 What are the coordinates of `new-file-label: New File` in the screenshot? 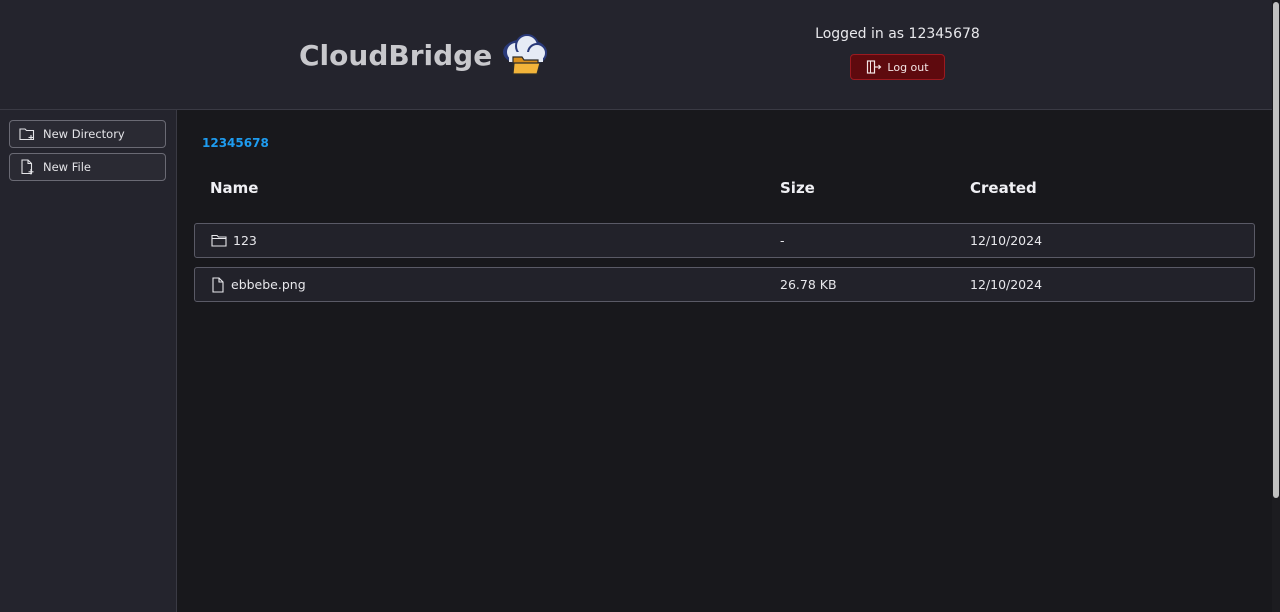 It's located at (67, 167).